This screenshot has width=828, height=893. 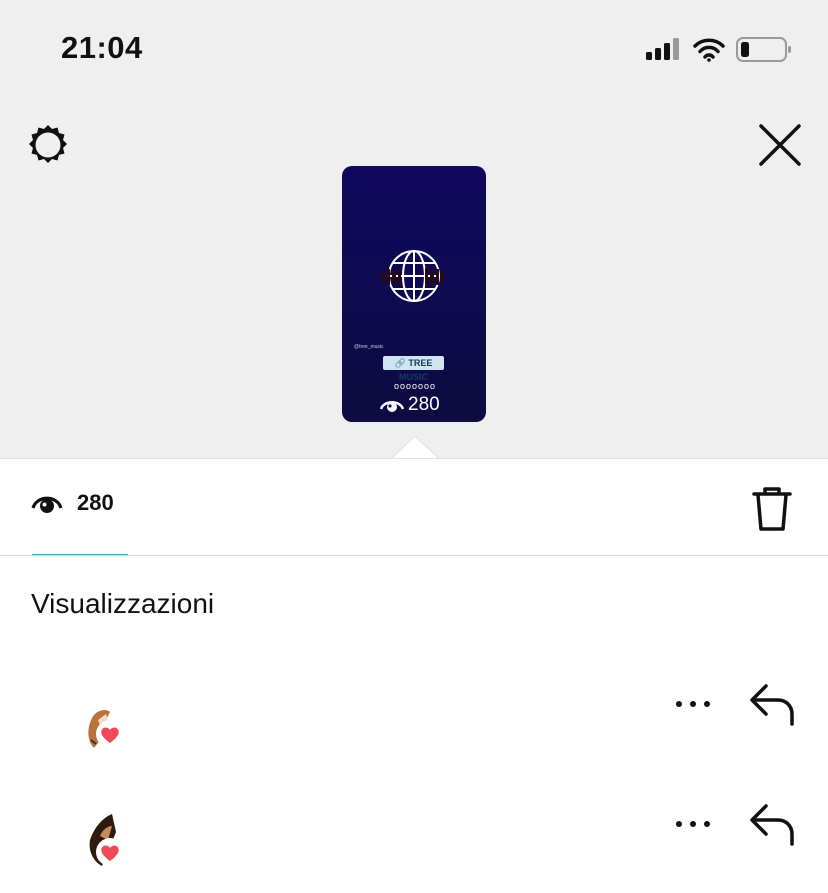 I want to click on gear-icon, so click(x=48, y=145).